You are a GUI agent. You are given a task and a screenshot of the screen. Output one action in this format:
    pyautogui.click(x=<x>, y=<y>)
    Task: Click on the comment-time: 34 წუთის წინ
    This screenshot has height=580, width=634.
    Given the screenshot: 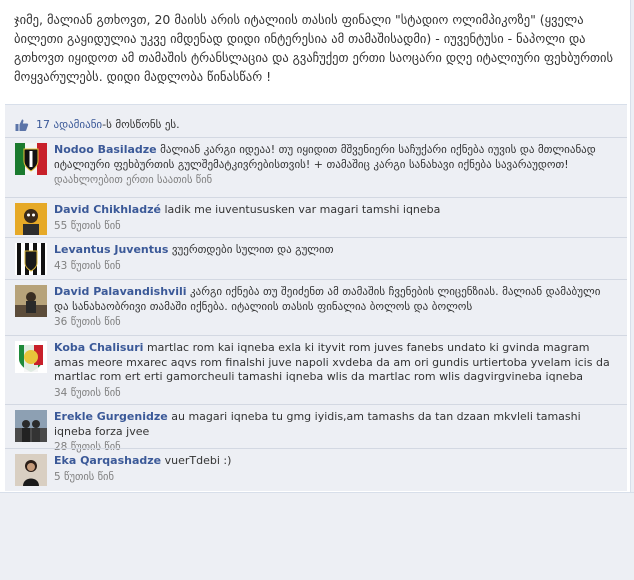 What is the action you would take?
    pyautogui.click(x=334, y=393)
    